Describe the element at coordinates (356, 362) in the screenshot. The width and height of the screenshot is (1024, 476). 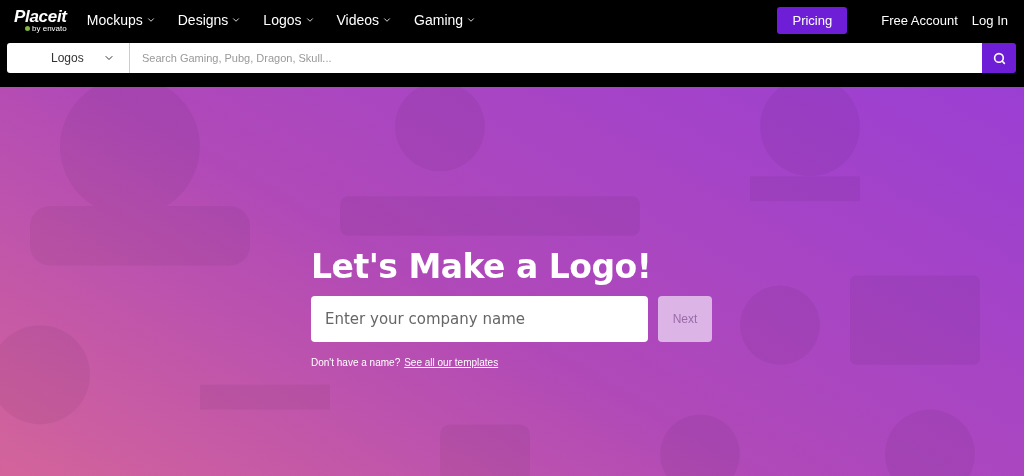
I see `no-name-note: Don't have a name?` at that location.